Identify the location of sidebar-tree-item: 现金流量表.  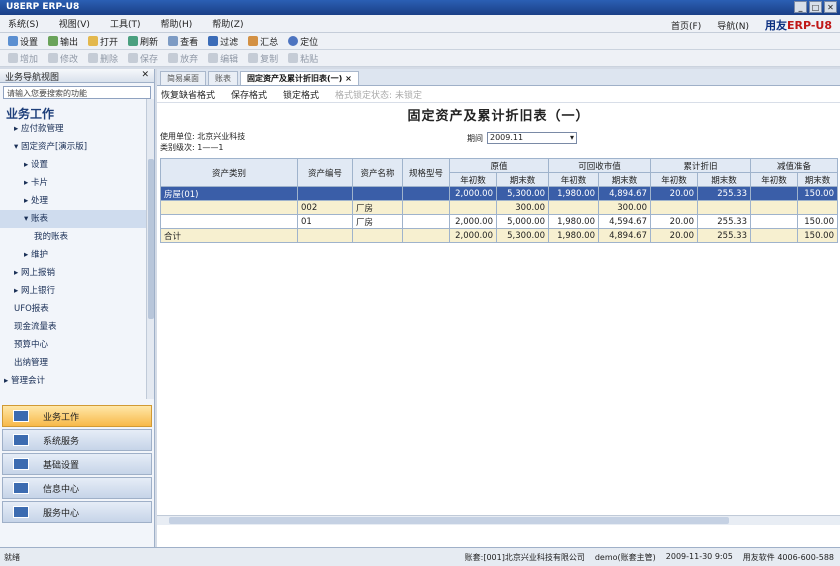
(73, 327).